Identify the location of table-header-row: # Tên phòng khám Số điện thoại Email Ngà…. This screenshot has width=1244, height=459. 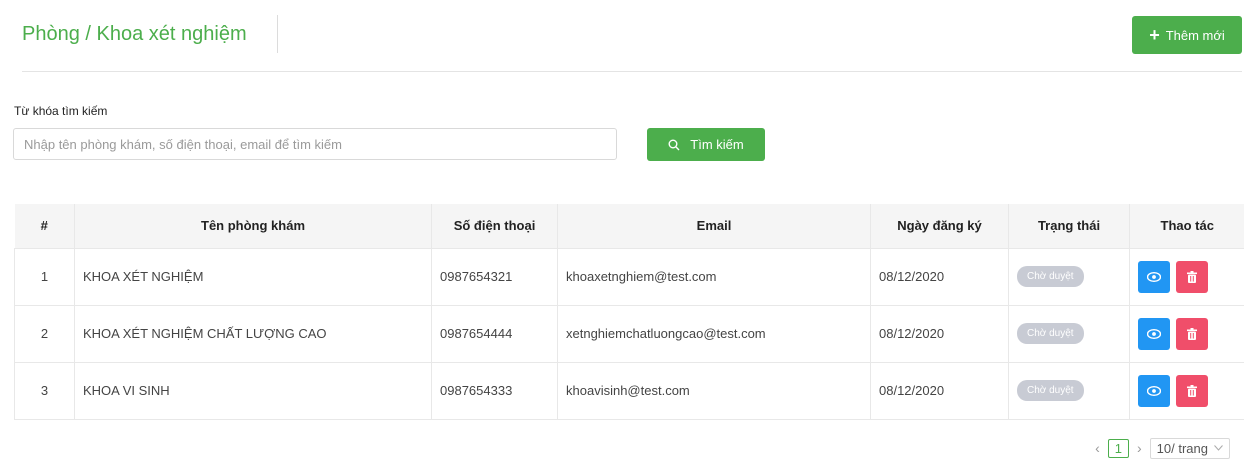
(629, 226).